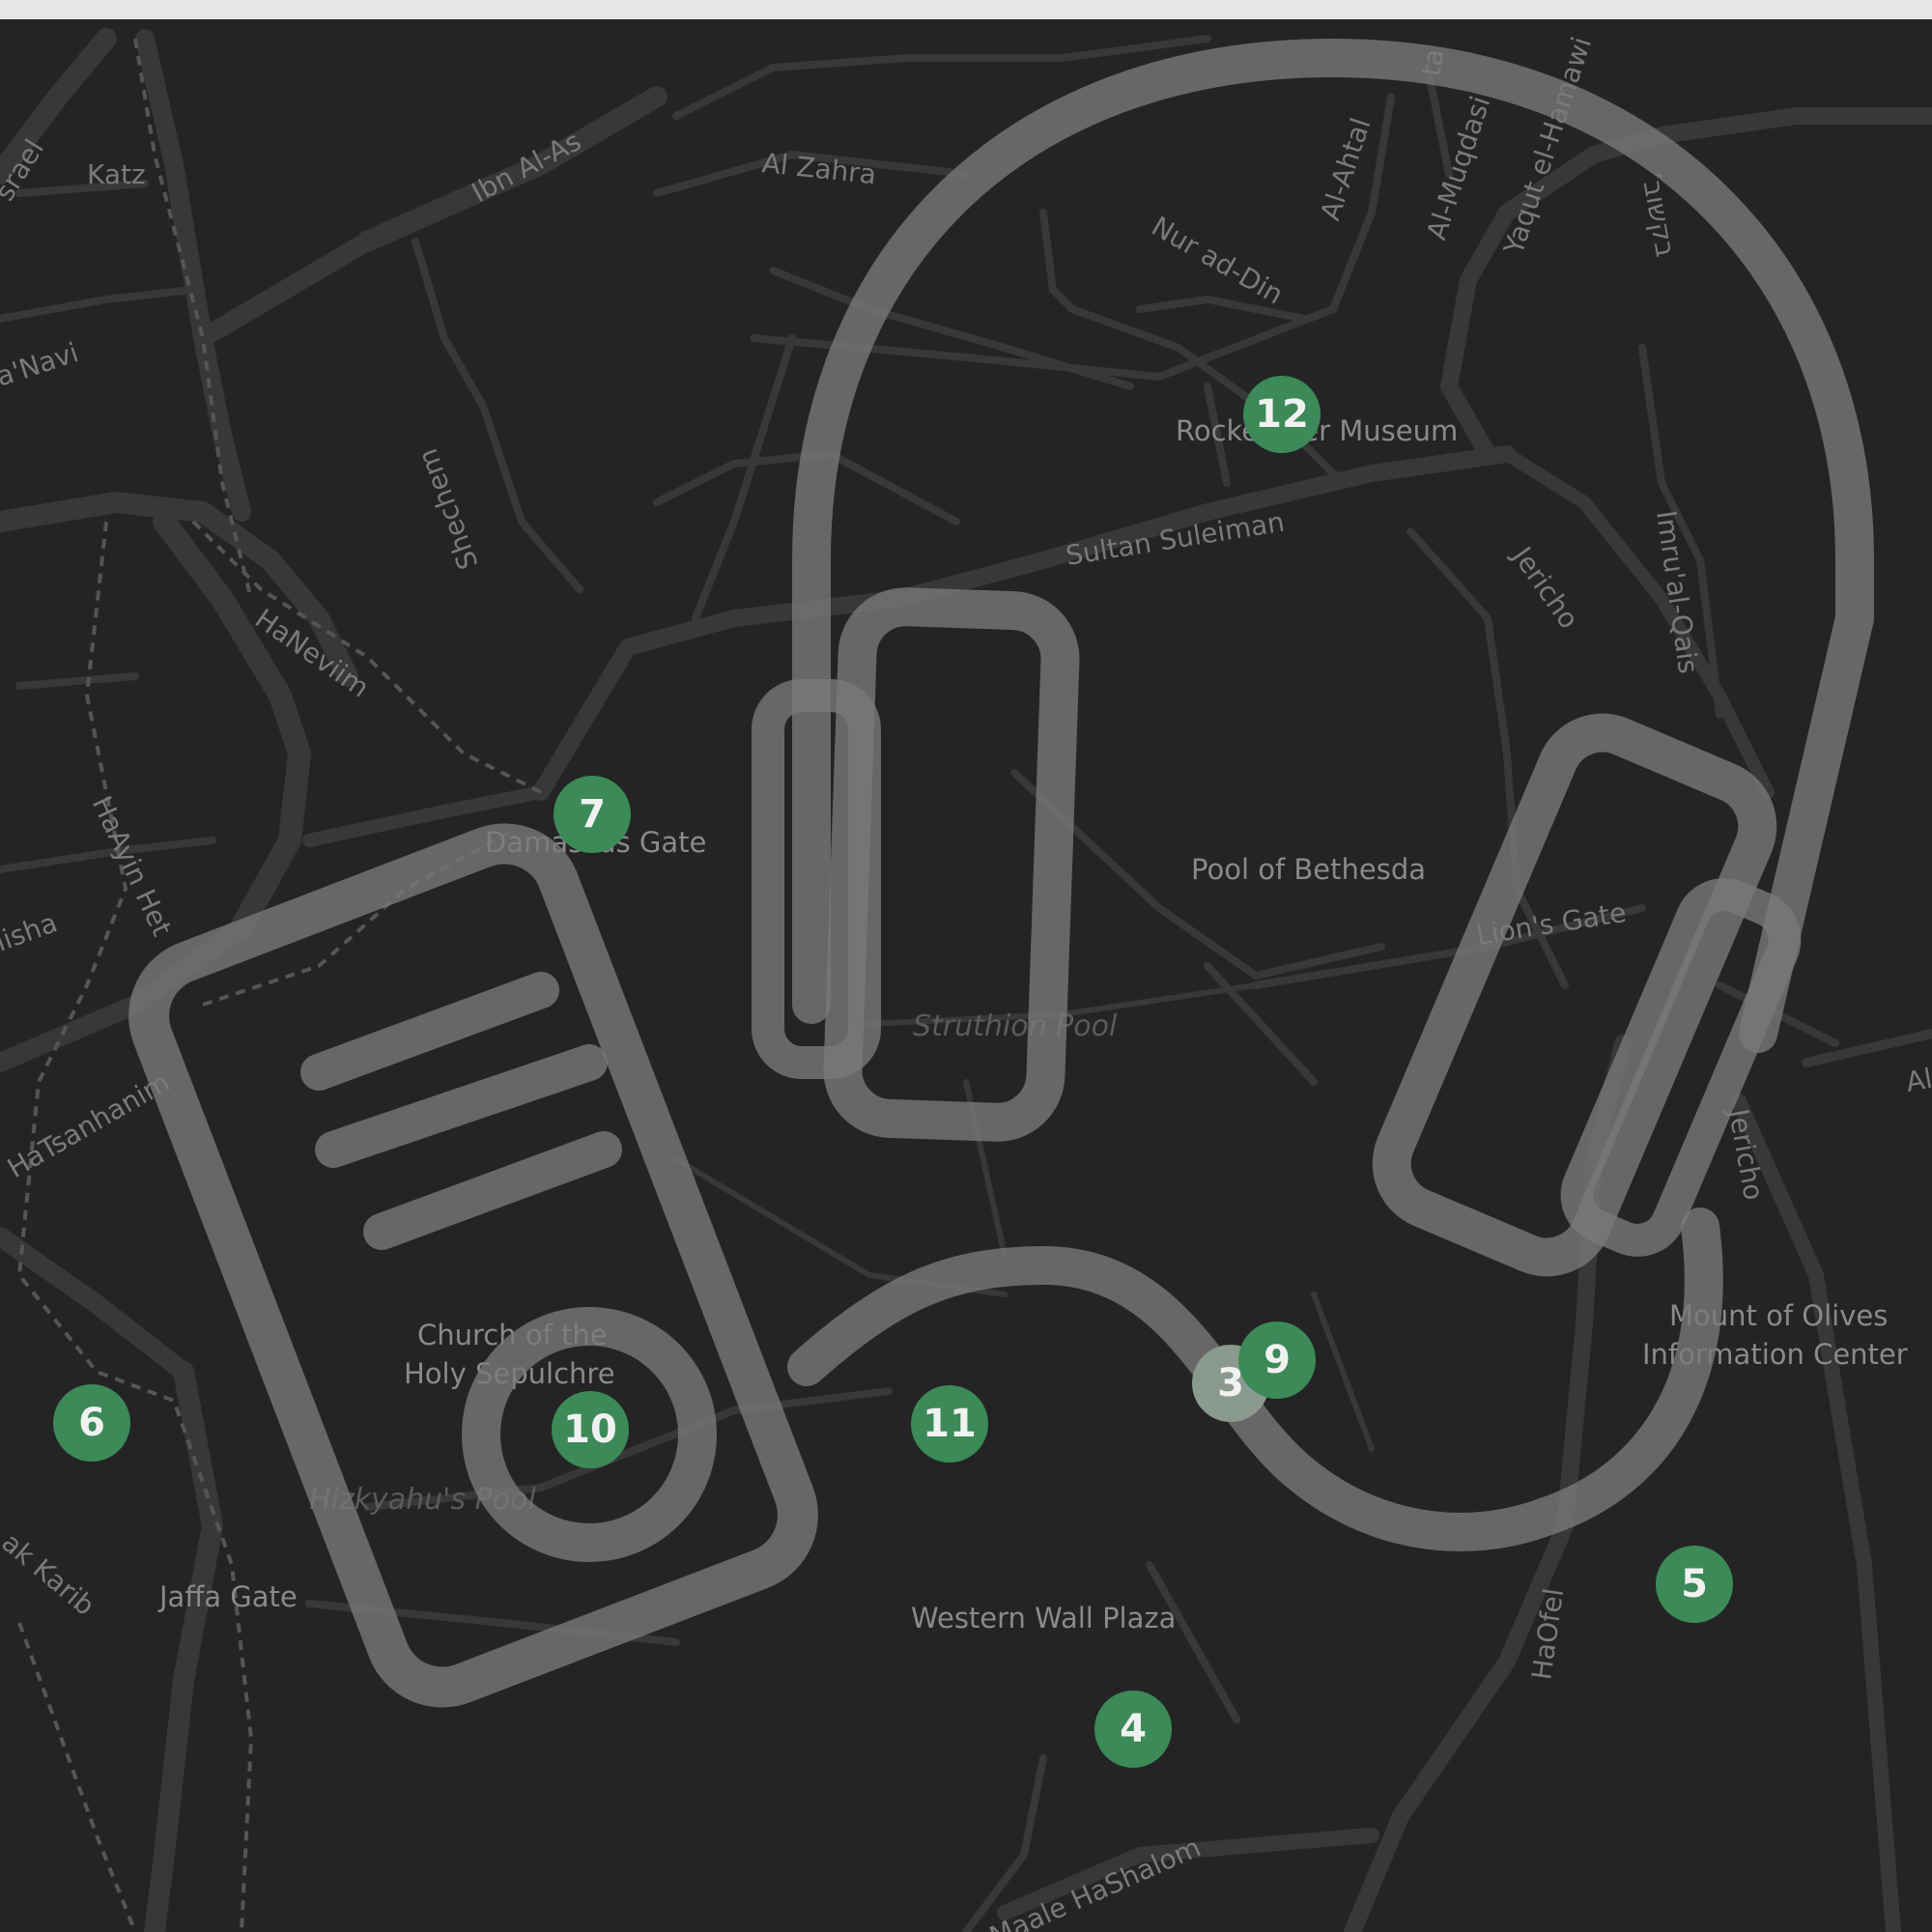 This screenshot has height=1932, width=1932. What do you see at coordinates (1015, 1026) in the screenshot?
I see `water-label-struthion: Struthion Pool` at bounding box center [1015, 1026].